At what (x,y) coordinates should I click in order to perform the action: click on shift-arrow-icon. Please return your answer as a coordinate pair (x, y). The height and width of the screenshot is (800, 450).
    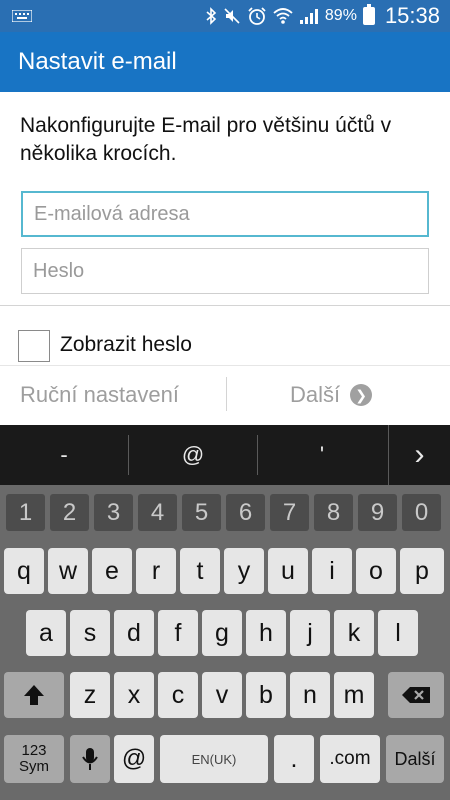
    Looking at the image, I should click on (34, 695).